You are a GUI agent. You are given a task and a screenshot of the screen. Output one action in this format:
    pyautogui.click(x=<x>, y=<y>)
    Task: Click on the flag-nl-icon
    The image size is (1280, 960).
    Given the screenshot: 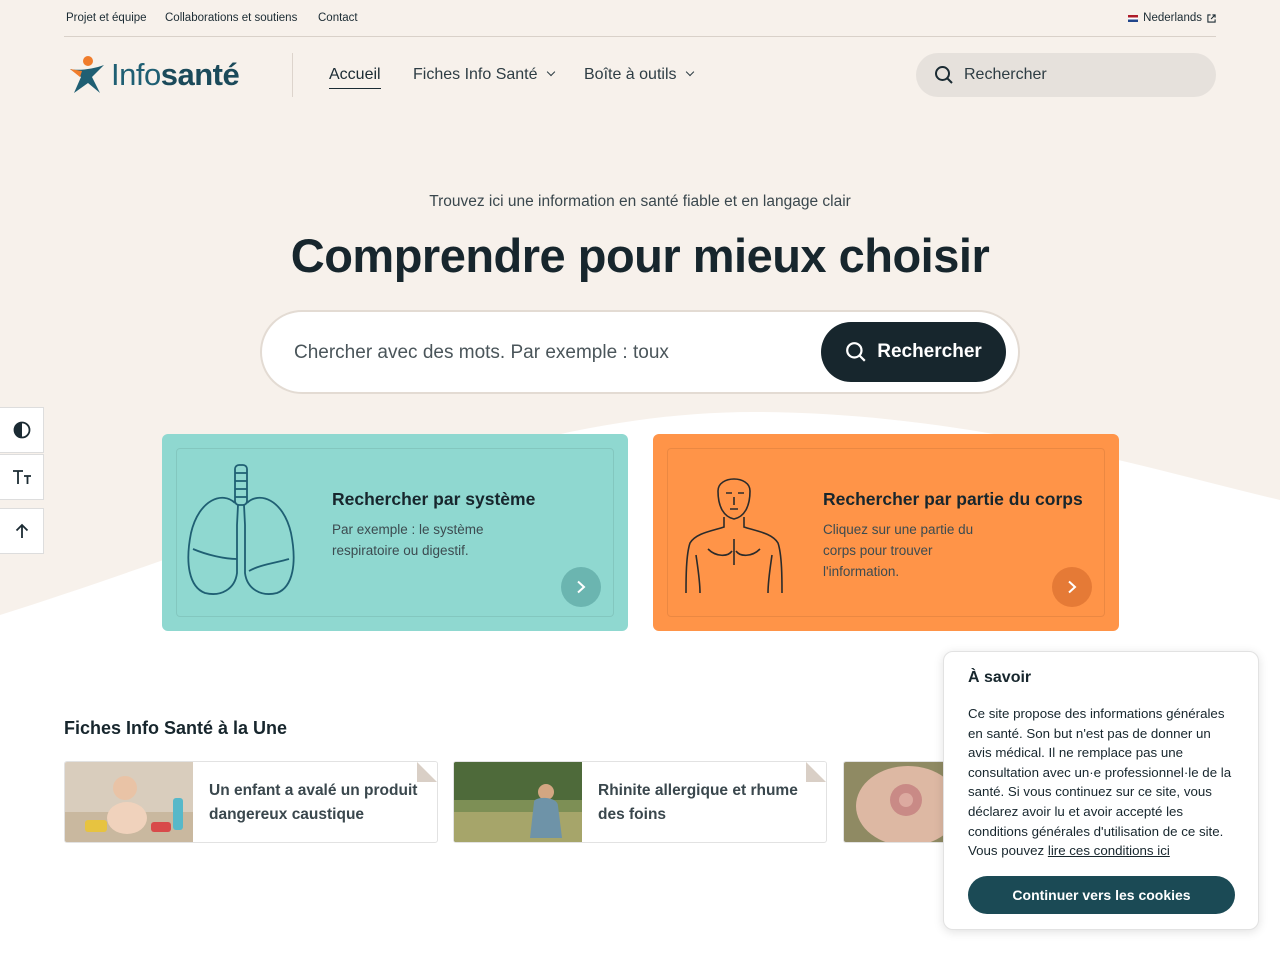 What is the action you would take?
    pyautogui.click(x=1133, y=18)
    